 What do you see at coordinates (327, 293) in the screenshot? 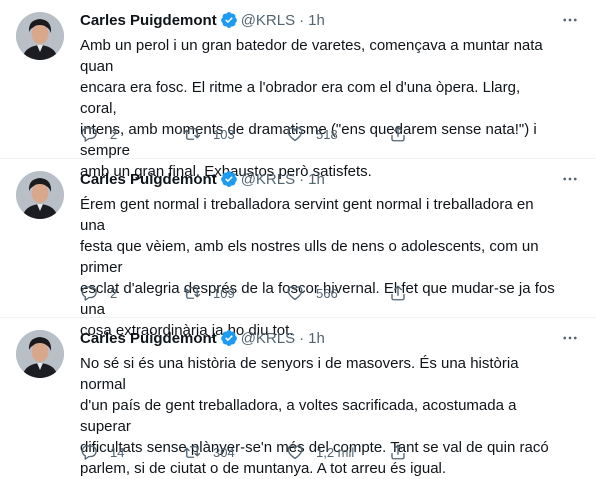
I see `like-count: 566` at bounding box center [327, 293].